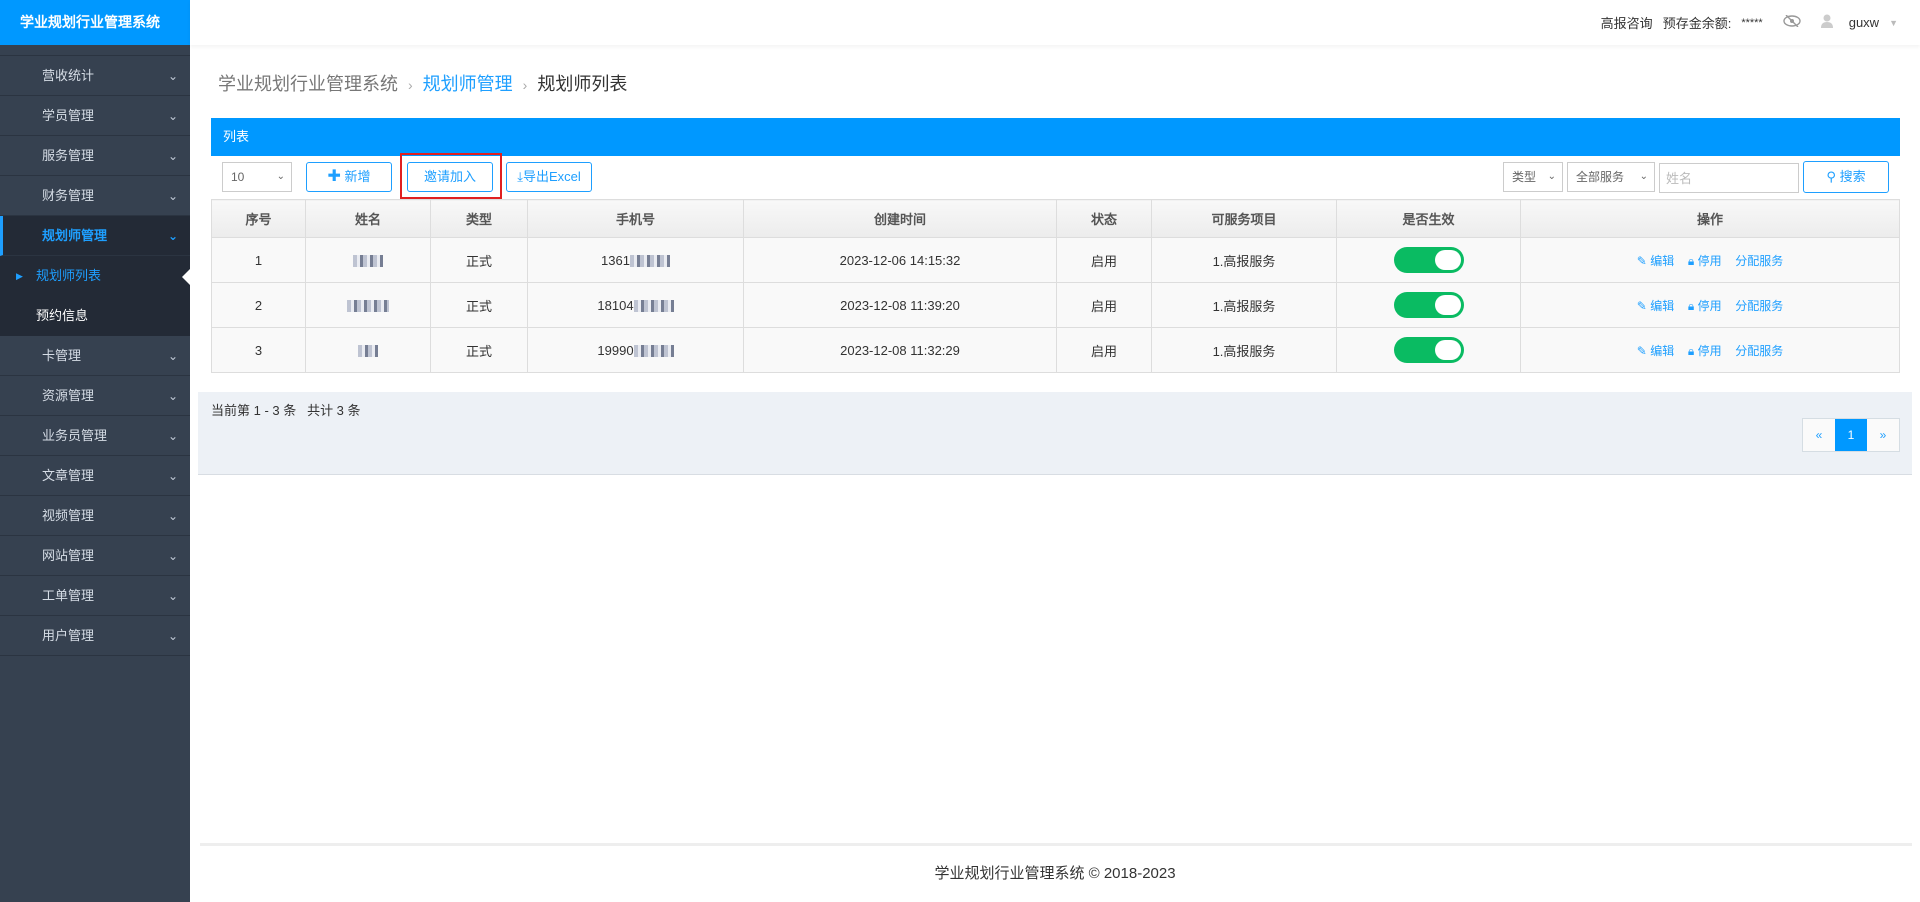 This screenshot has height=902, width=1920. Describe the element at coordinates (257, 177) in the screenshot. I see `page-size-select: 10 ⌄` at that location.